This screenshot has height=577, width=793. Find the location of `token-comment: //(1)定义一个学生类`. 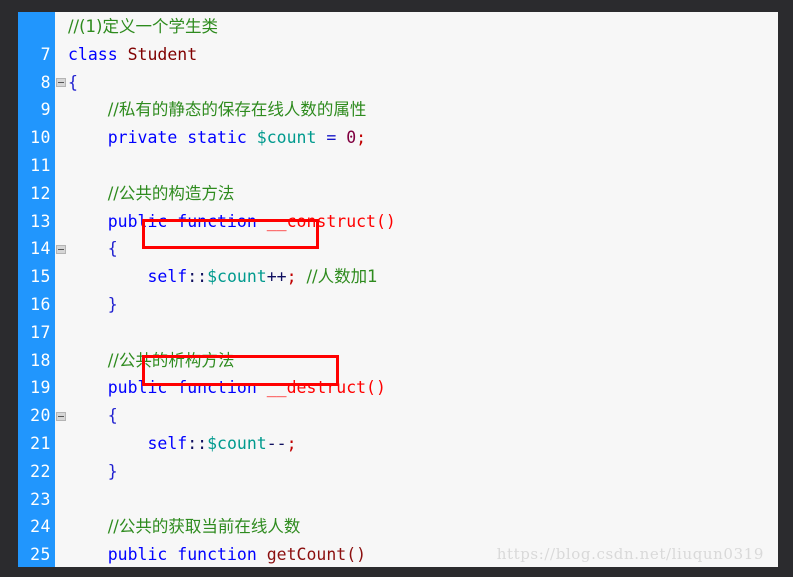

token-comment: //(1)定义一个学生类 is located at coordinates (143, 26).